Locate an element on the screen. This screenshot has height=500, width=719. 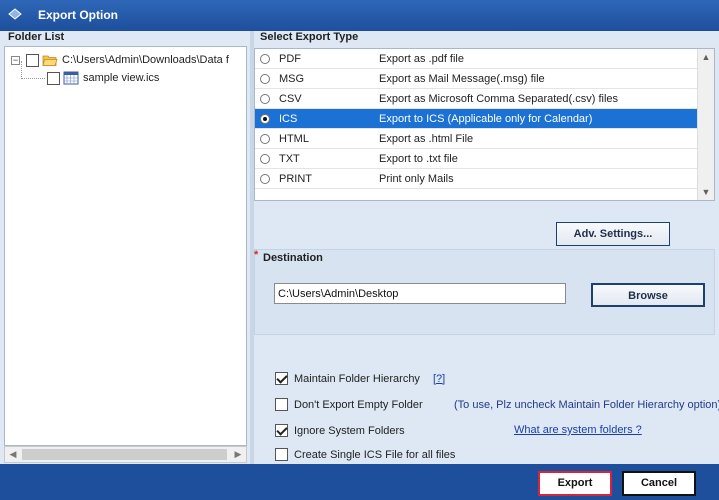
hierarchy-help-link: [?] is located at coordinates (439, 379).